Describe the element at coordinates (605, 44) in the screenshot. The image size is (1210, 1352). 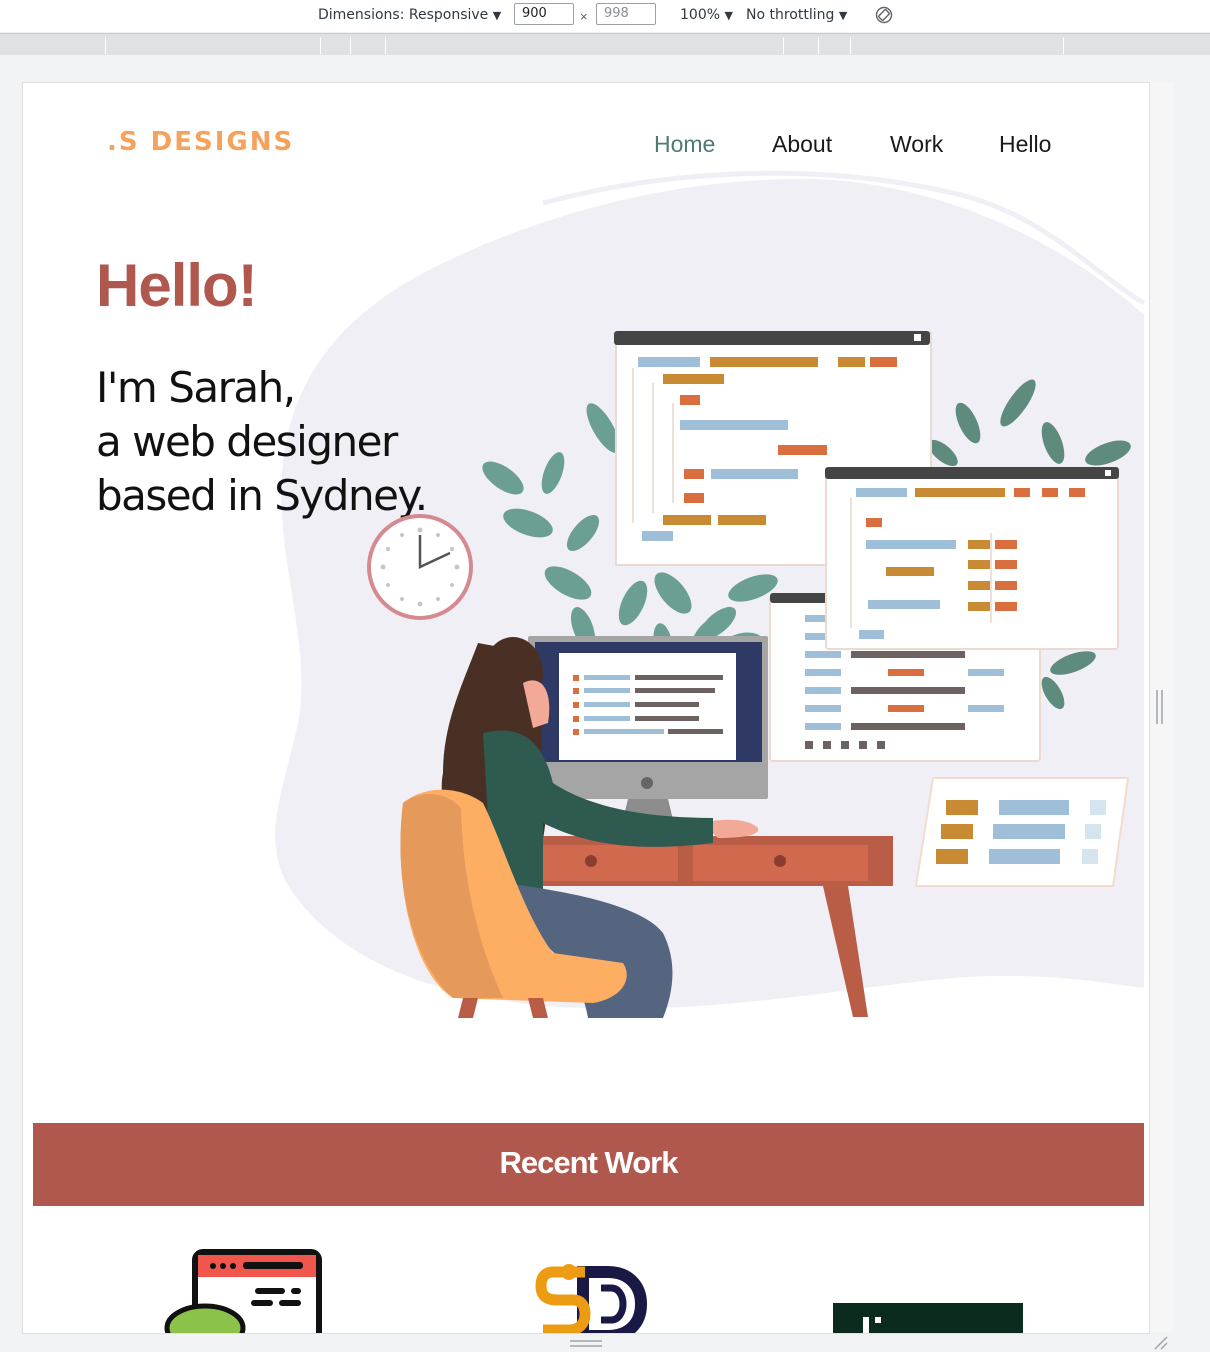
I see `media-query-ruler` at that location.